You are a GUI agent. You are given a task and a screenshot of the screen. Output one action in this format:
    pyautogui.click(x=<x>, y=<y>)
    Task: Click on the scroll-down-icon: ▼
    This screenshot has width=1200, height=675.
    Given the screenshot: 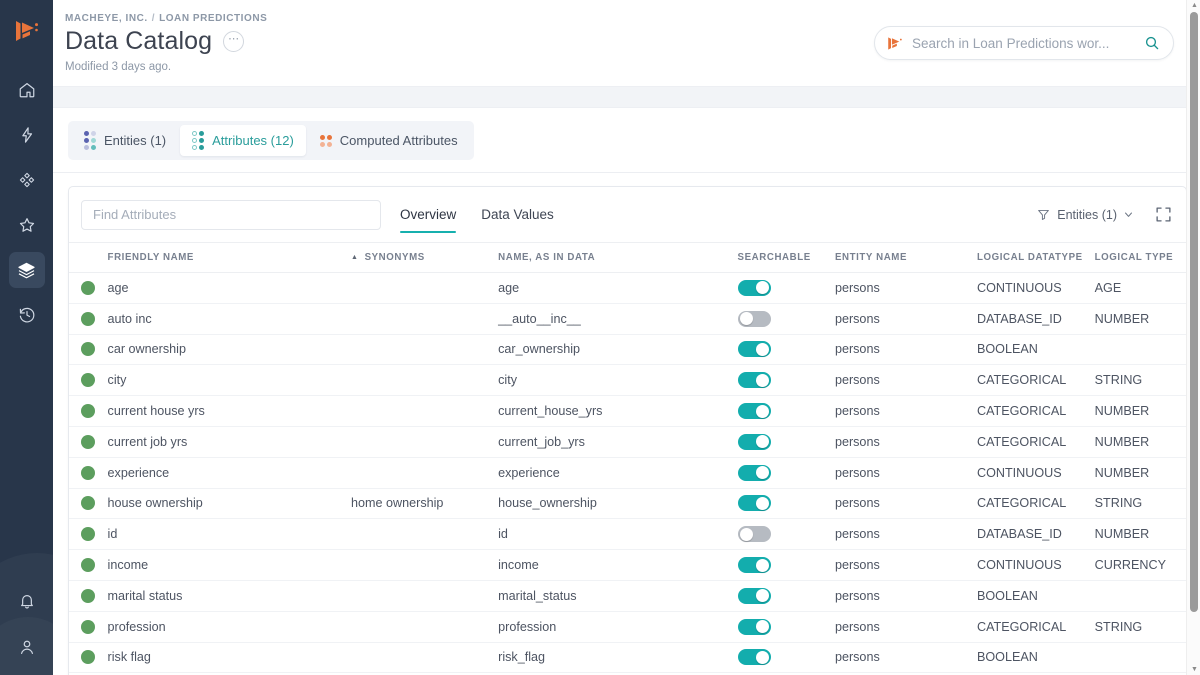 What is the action you would take?
    pyautogui.click(x=1194, y=669)
    